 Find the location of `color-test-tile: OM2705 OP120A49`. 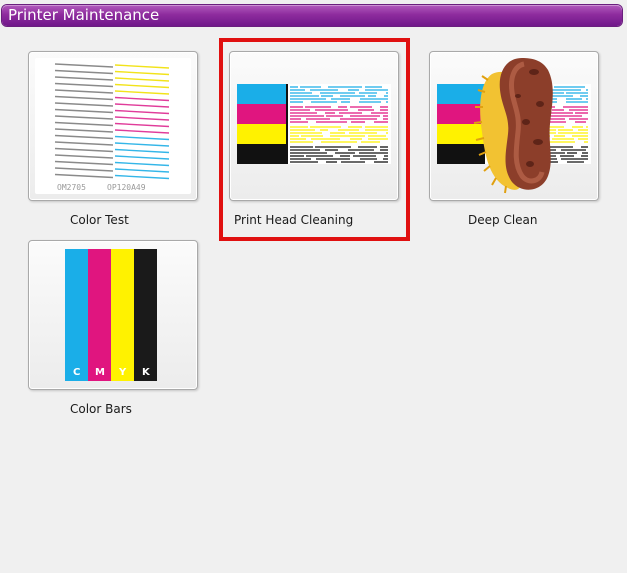

color-test-tile: OM2705 OP120A49 is located at coordinates (113, 126).